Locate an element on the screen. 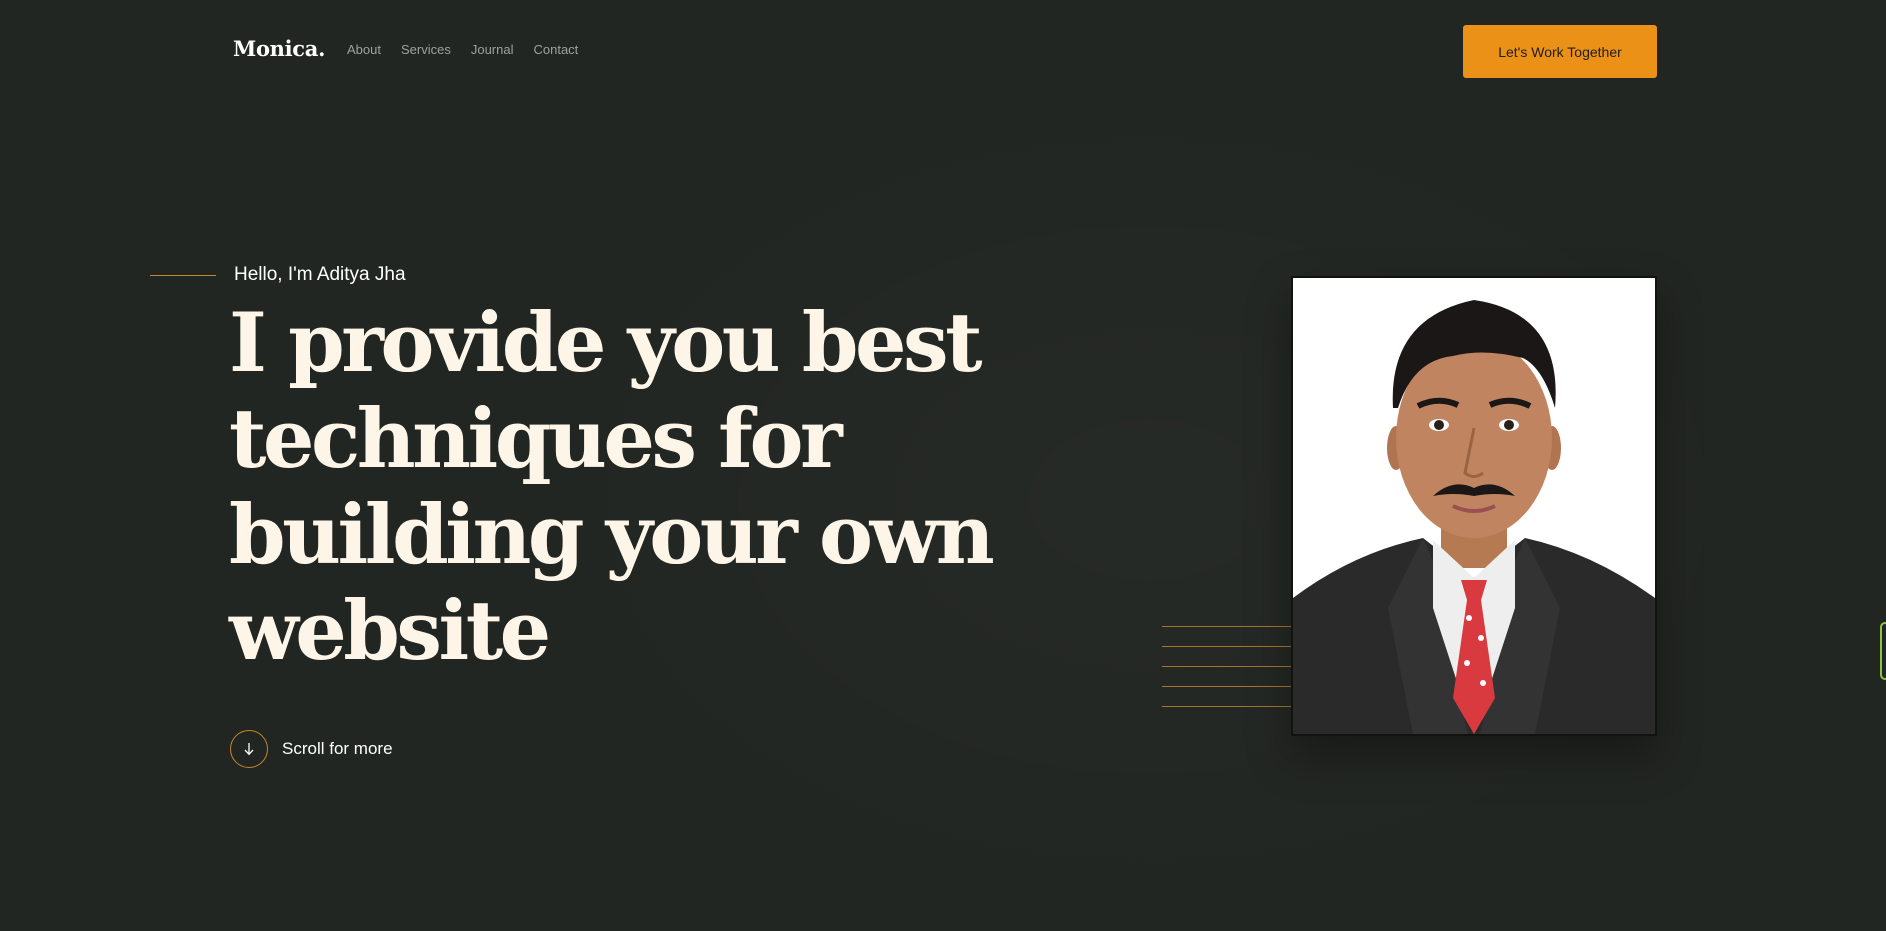 The width and height of the screenshot is (1886, 931). greeting-accent-line is located at coordinates (183, 275).